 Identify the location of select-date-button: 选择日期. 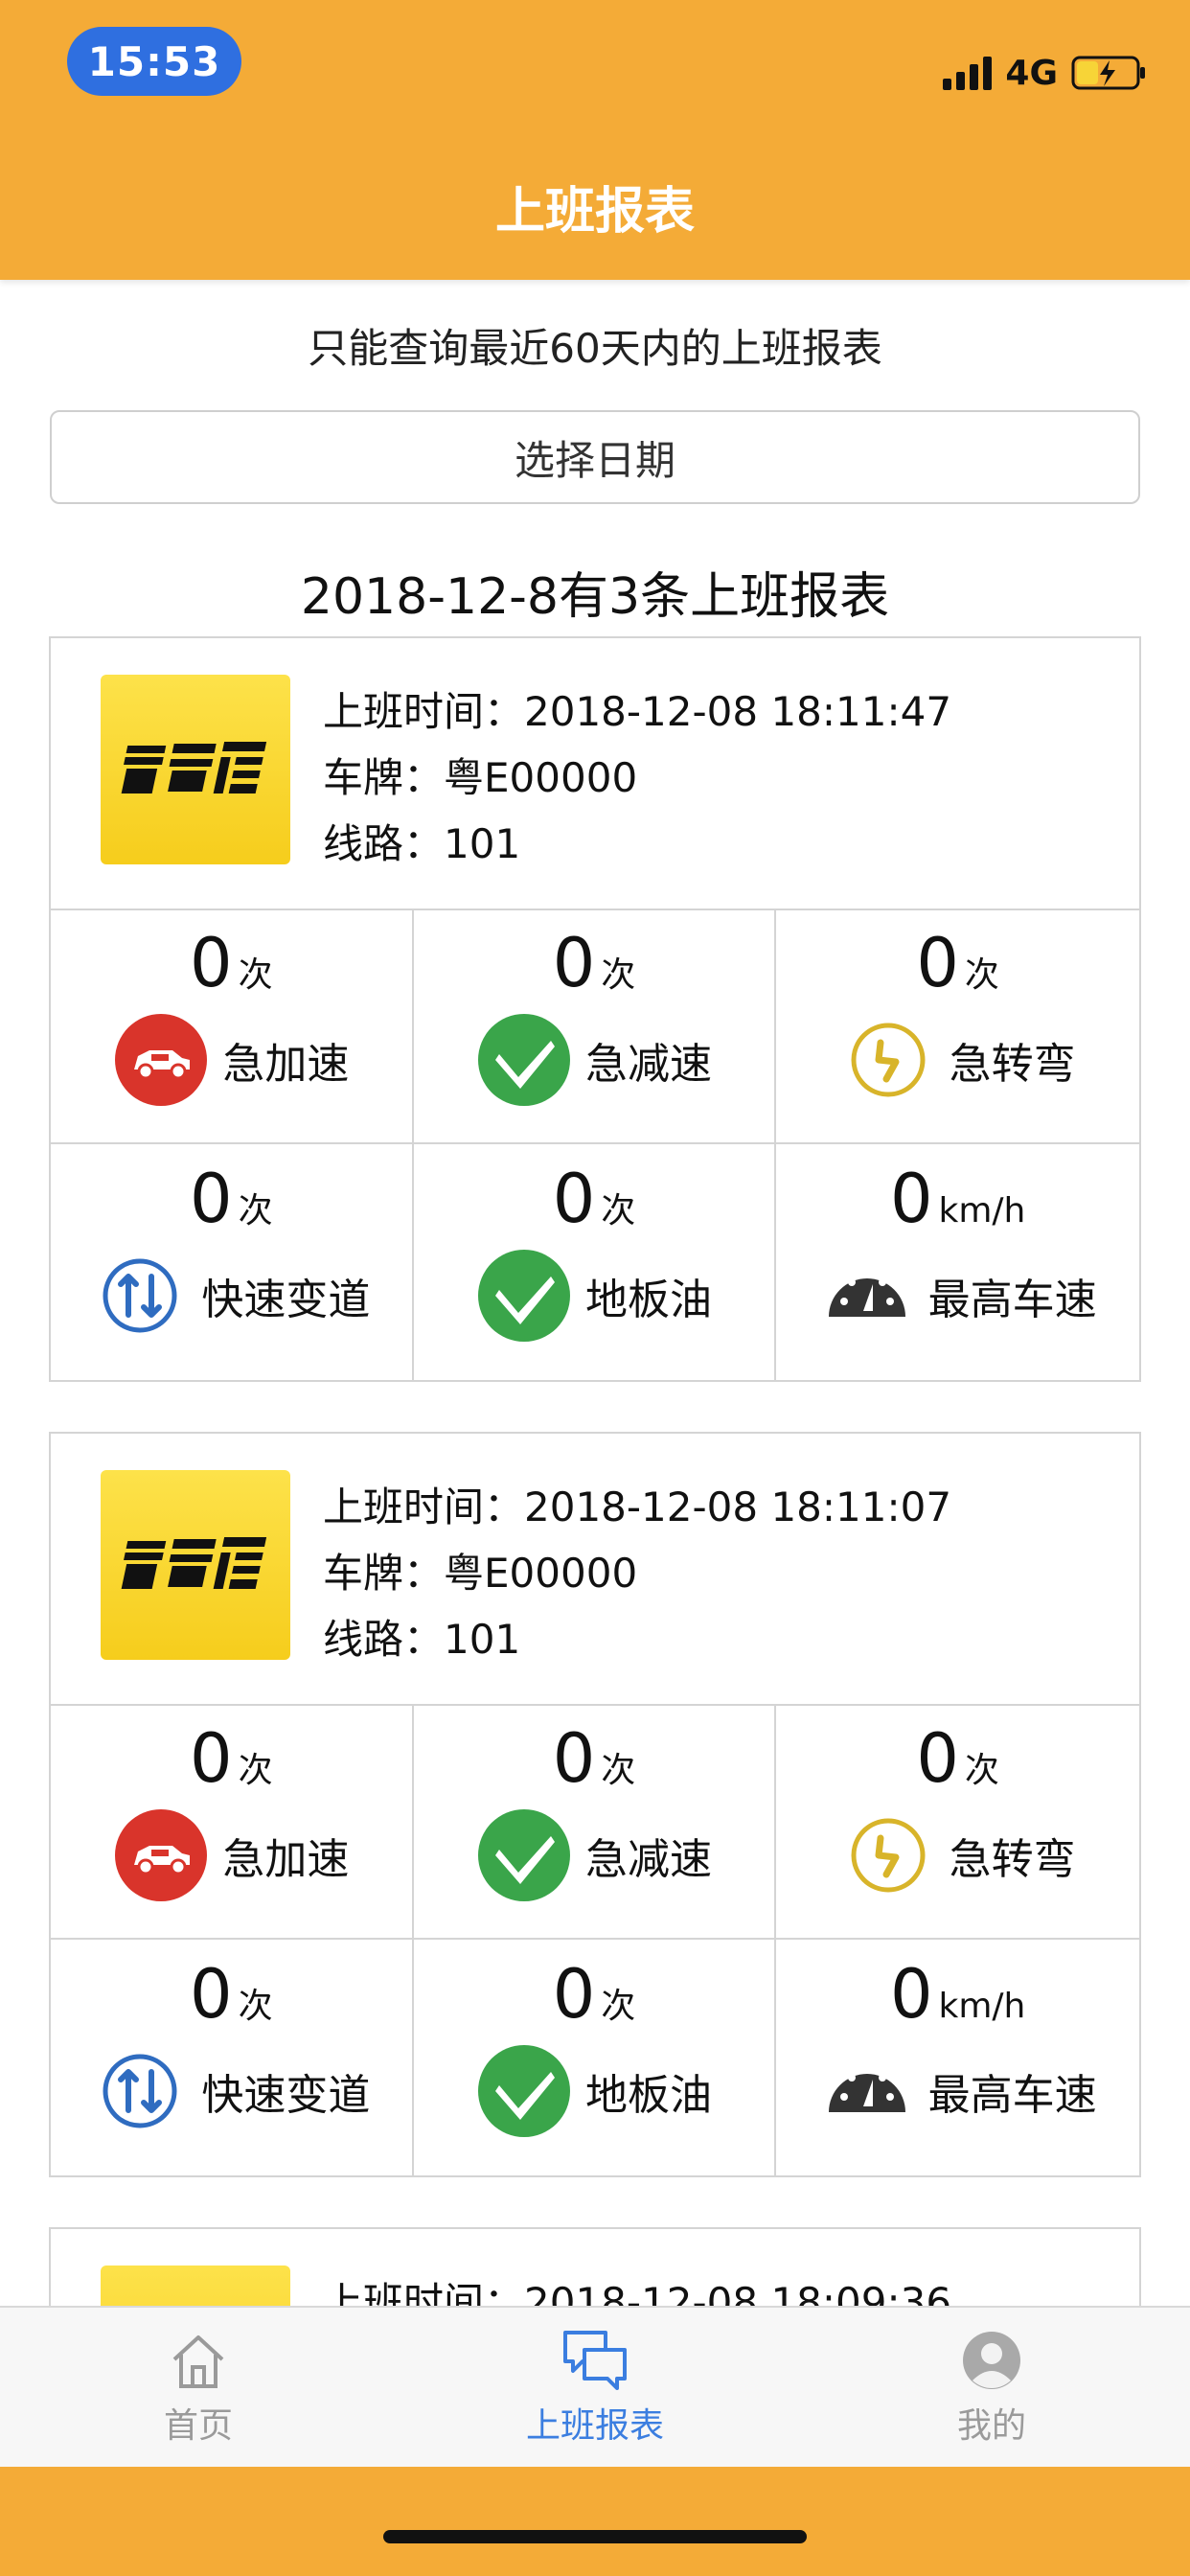
(595, 457).